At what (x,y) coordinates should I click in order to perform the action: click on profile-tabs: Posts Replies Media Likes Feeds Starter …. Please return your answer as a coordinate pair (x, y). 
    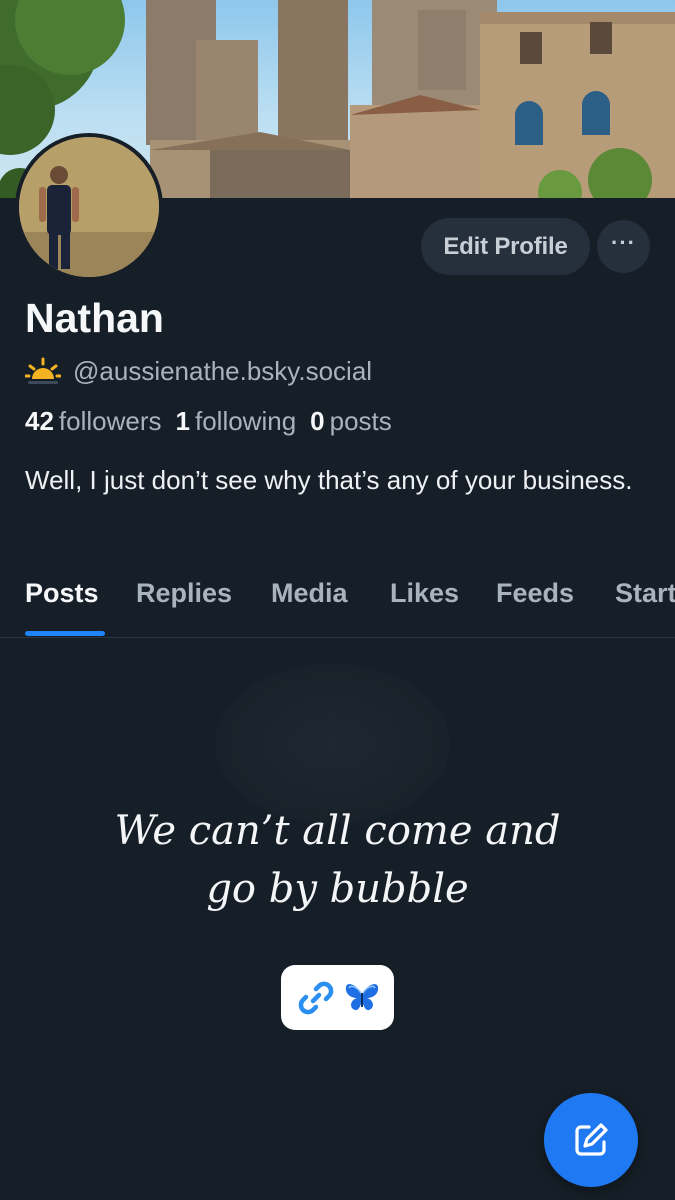
    Looking at the image, I should click on (337, 608).